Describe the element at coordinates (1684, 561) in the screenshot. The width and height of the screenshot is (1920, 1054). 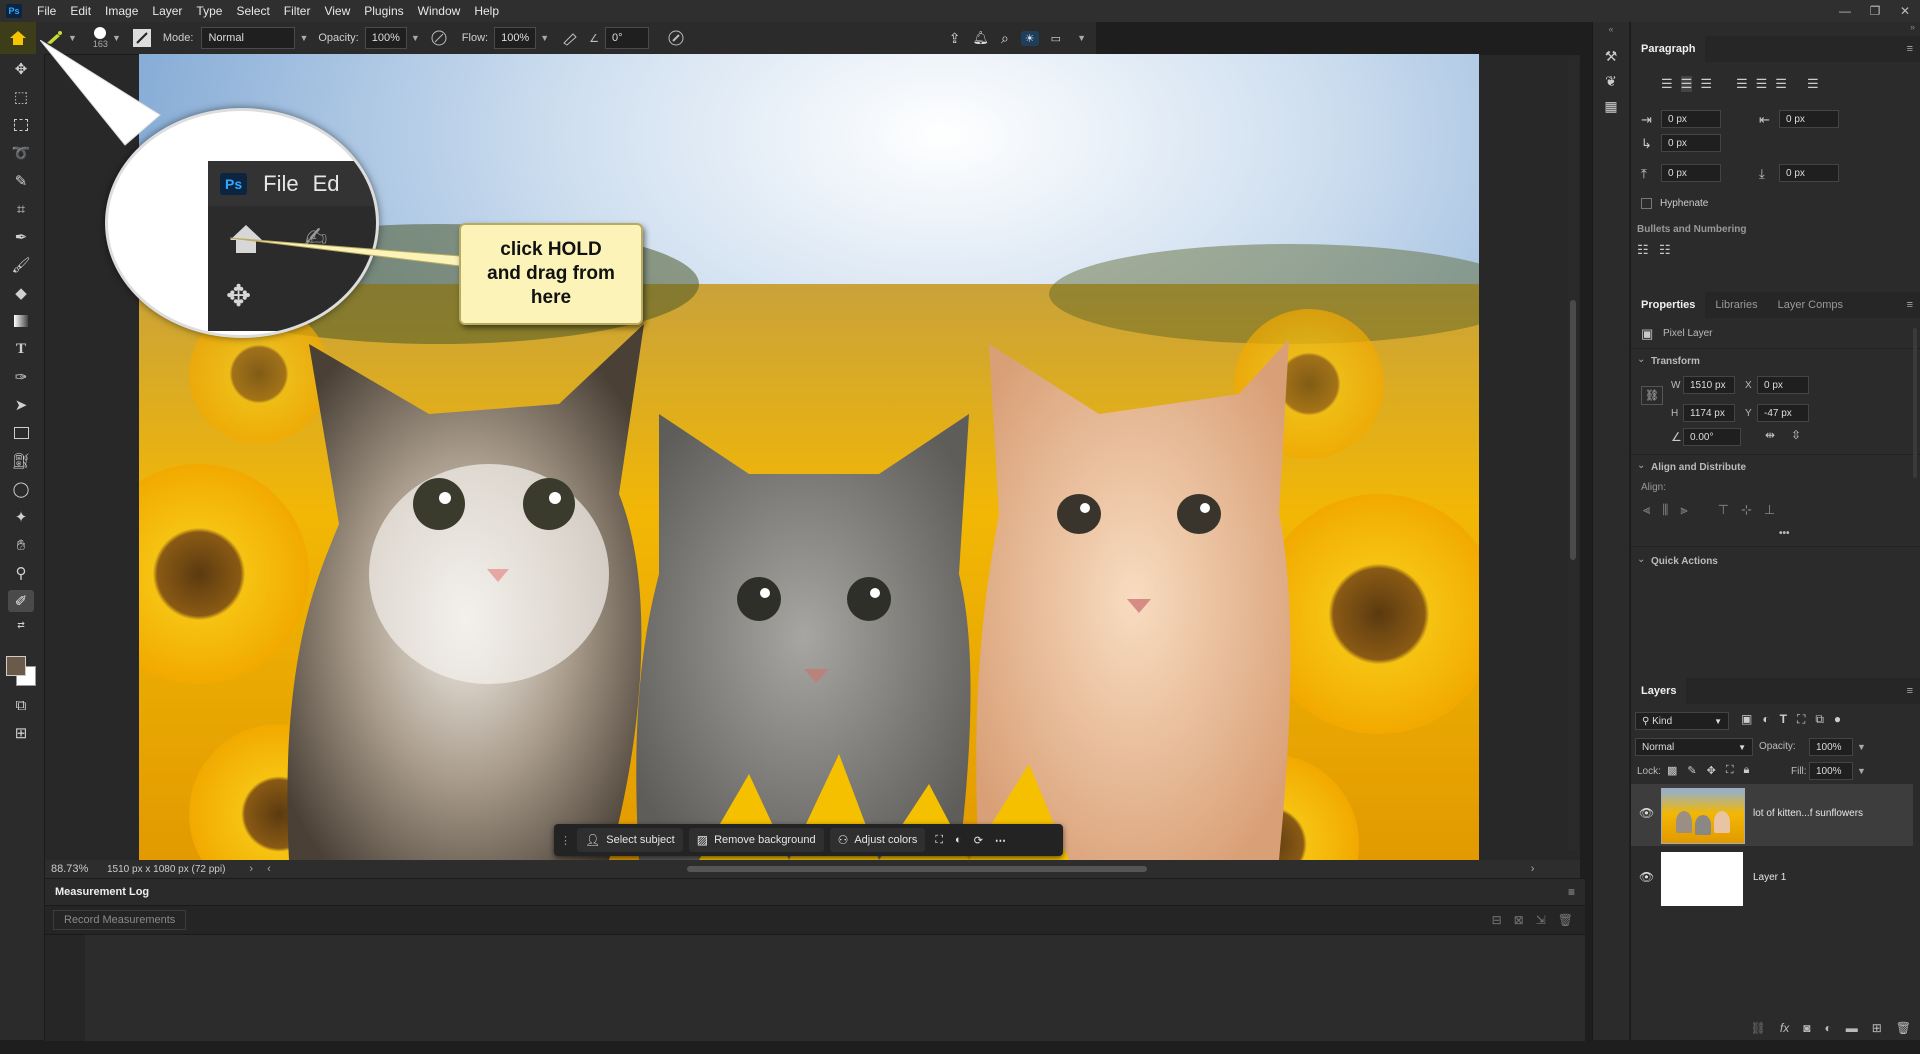
I see `quick-actions-title: Quick Actions` at that location.